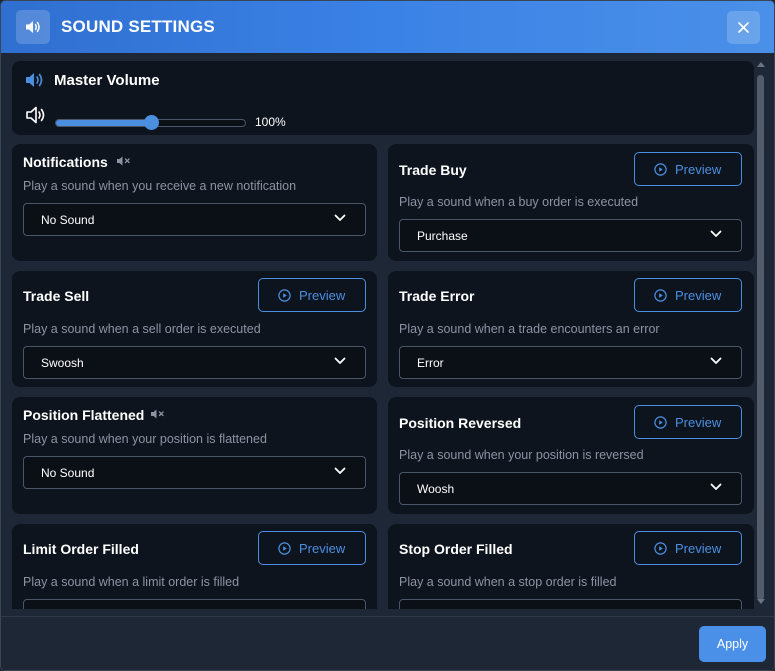  I want to click on volume-value: 100%, so click(270, 122).